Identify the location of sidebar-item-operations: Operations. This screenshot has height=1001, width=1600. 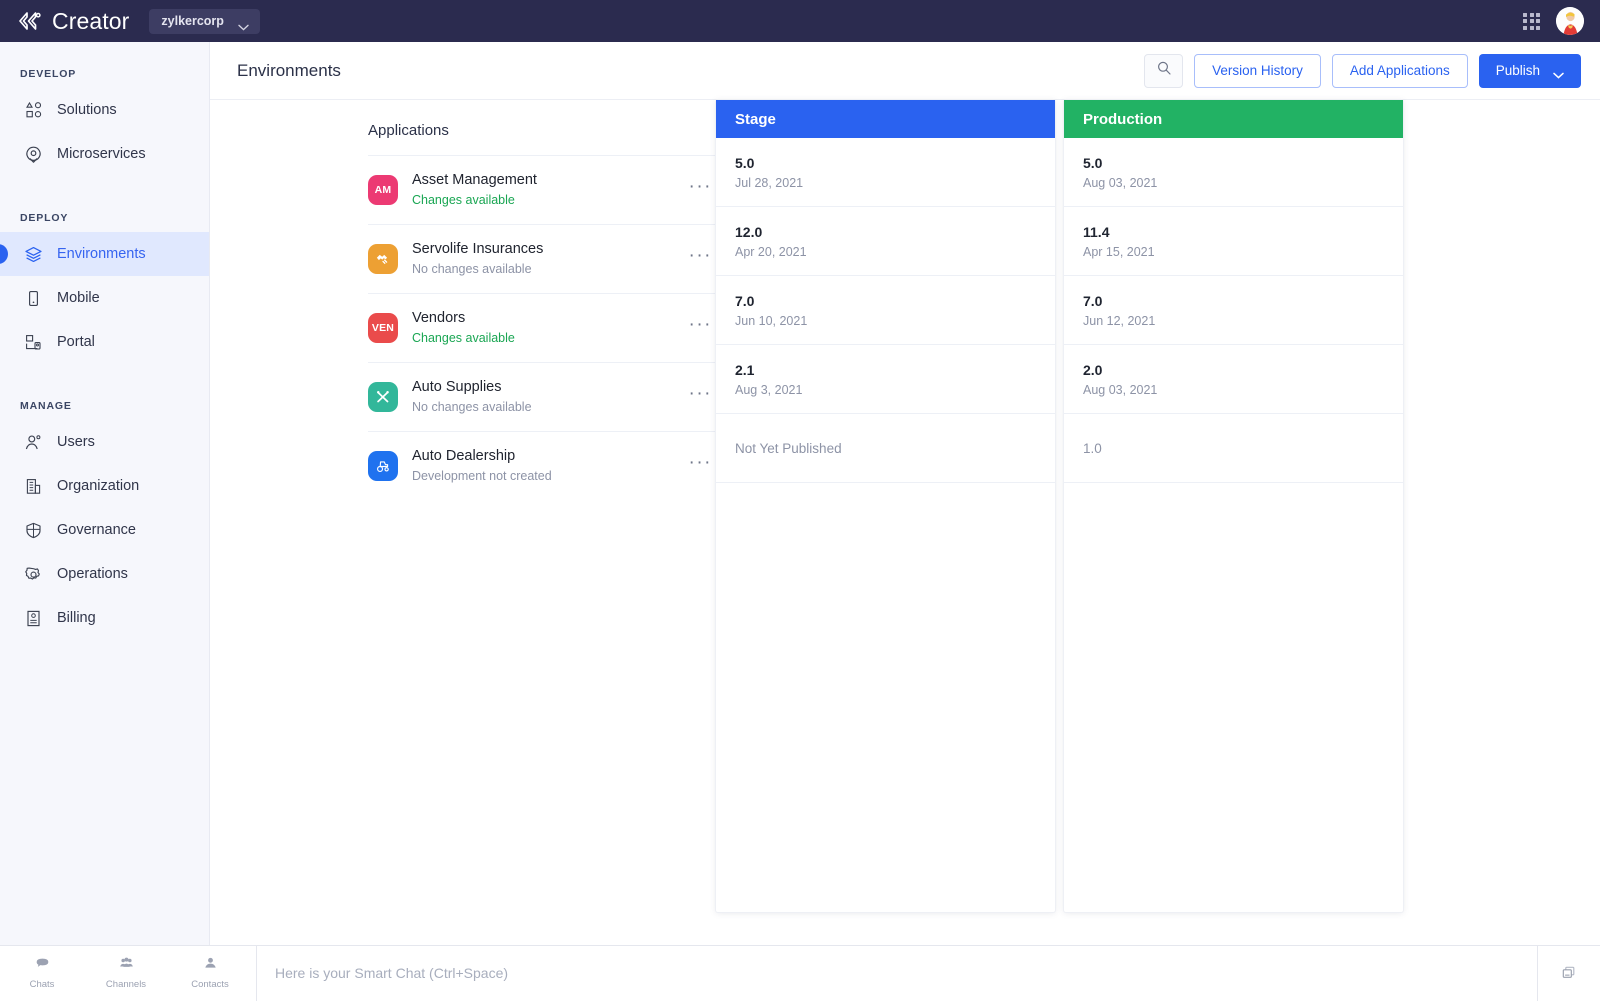
(104, 574).